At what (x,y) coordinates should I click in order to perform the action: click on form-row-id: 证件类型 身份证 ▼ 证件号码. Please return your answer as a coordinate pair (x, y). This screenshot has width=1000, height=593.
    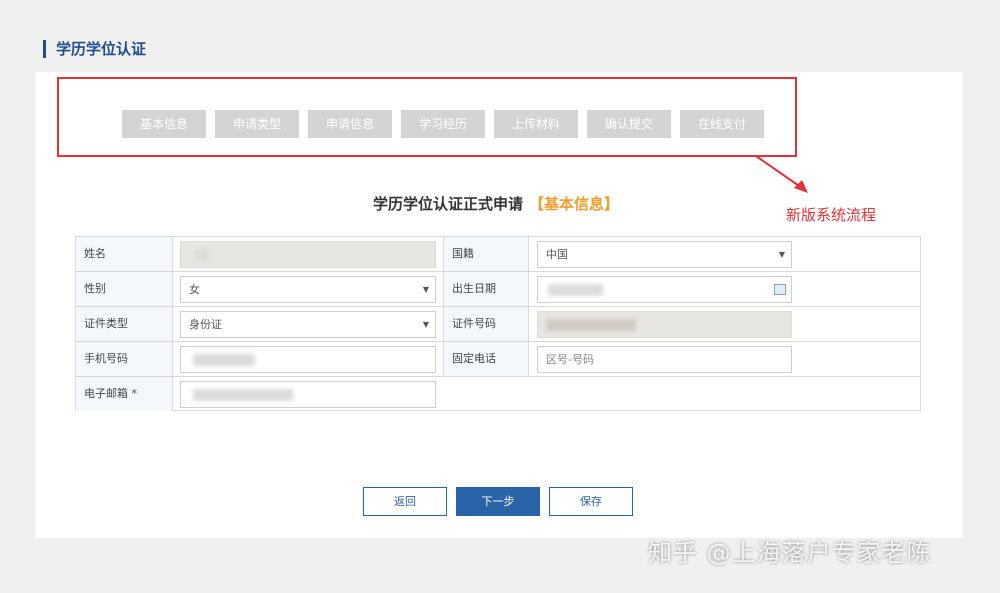
    Looking at the image, I should click on (498, 324).